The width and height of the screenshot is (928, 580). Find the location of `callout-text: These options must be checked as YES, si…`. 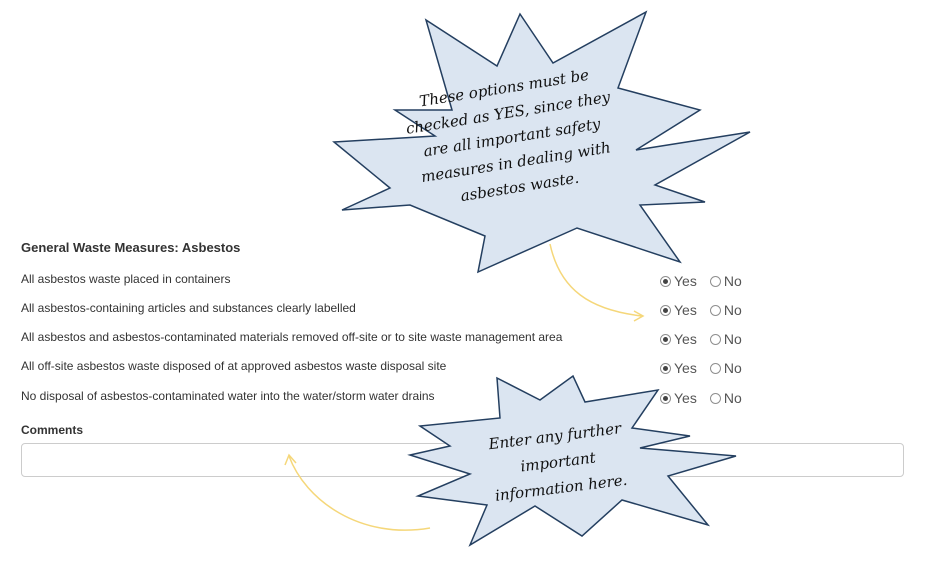

callout-text: These options must be checked as YES, si… is located at coordinates (511, 138).